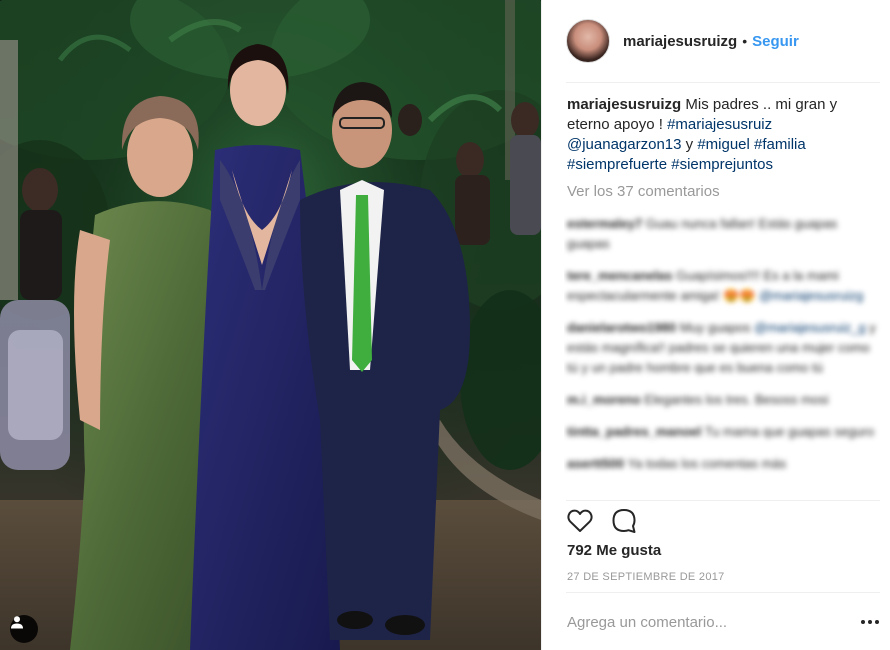  Describe the element at coordinates (707, 622) in the screenshot. I see `add-comment-input` at that location.